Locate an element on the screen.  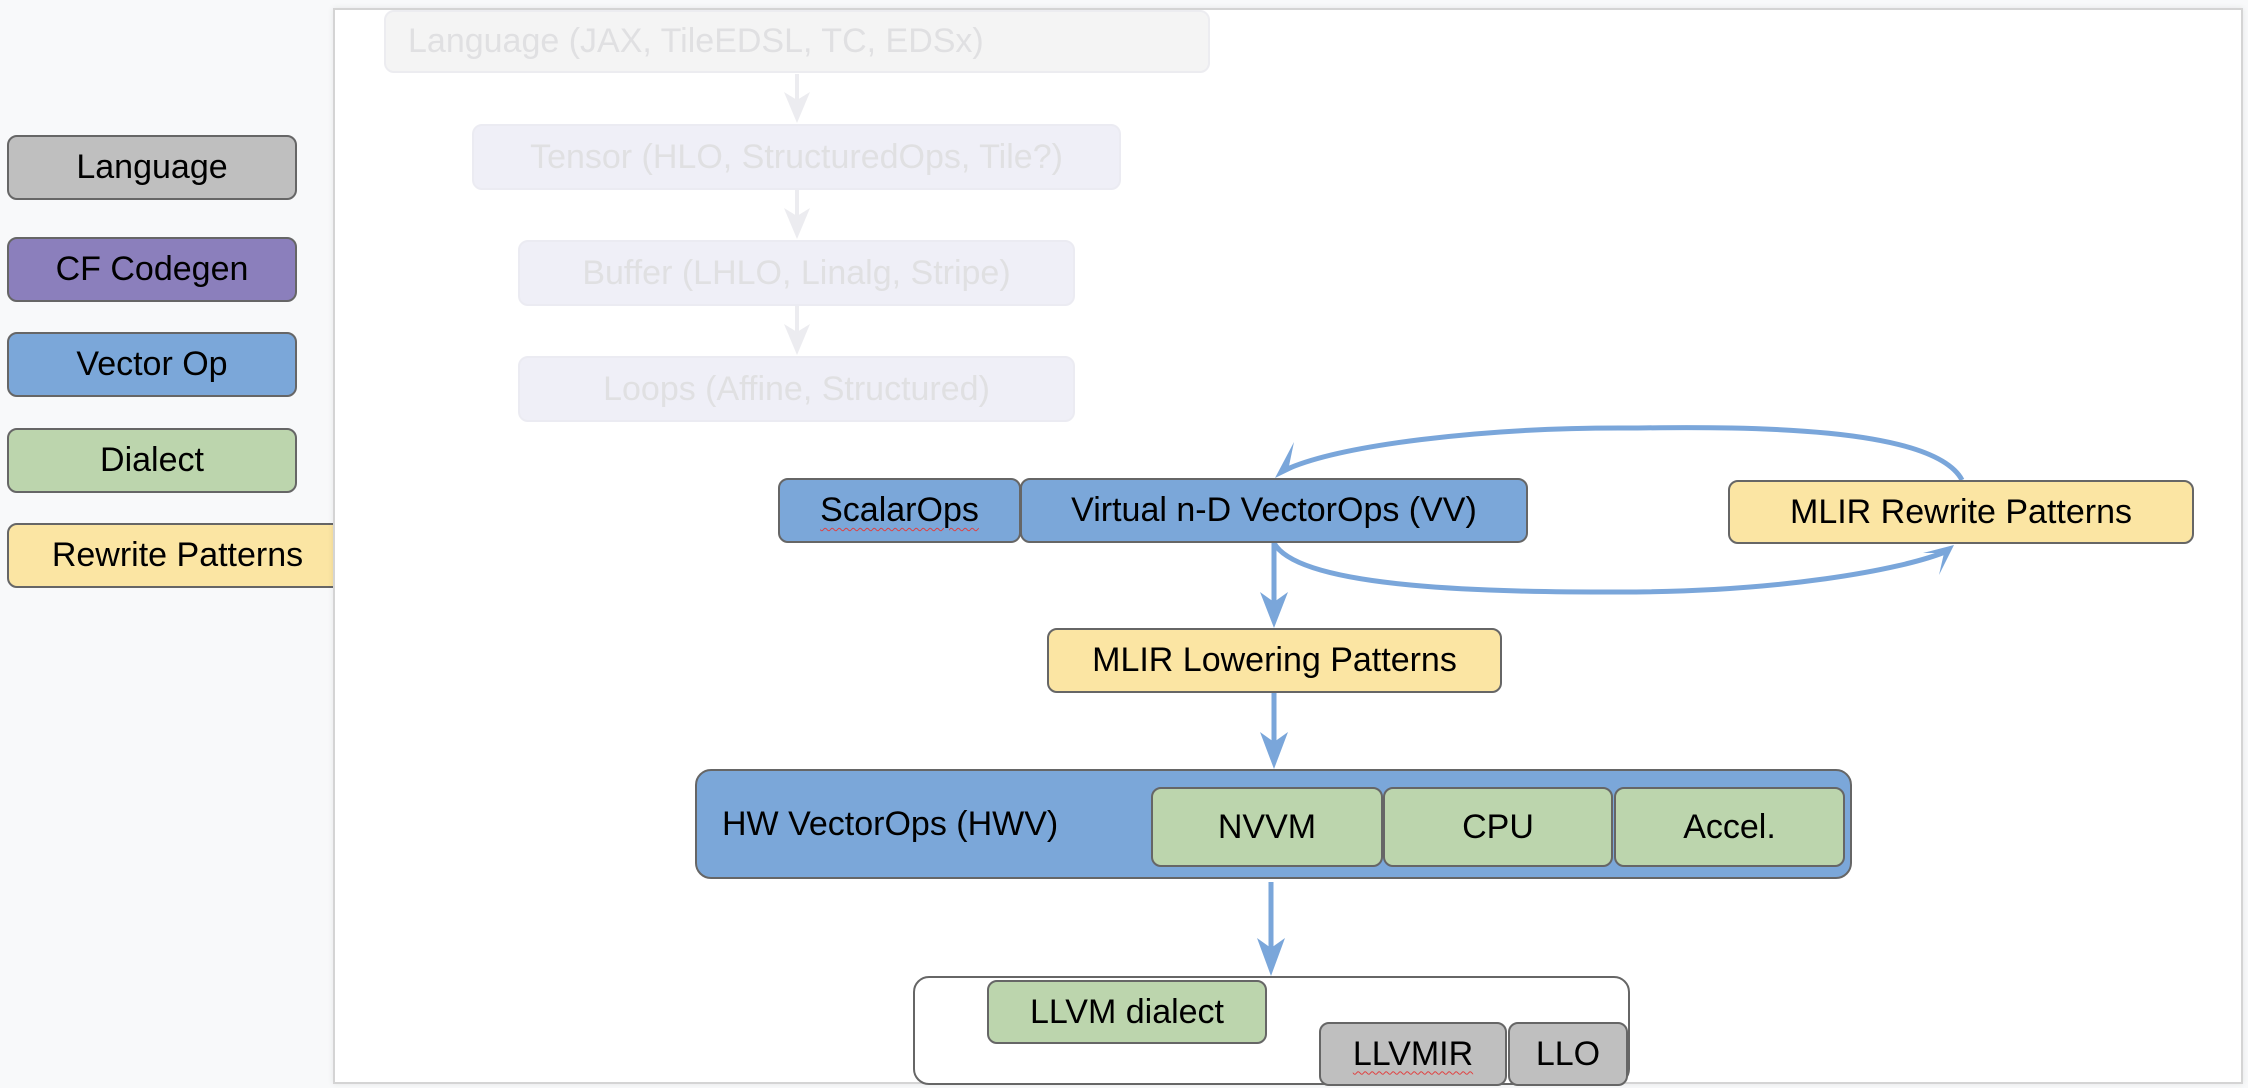
legend-language: Language is located at coordinates (152, 167).